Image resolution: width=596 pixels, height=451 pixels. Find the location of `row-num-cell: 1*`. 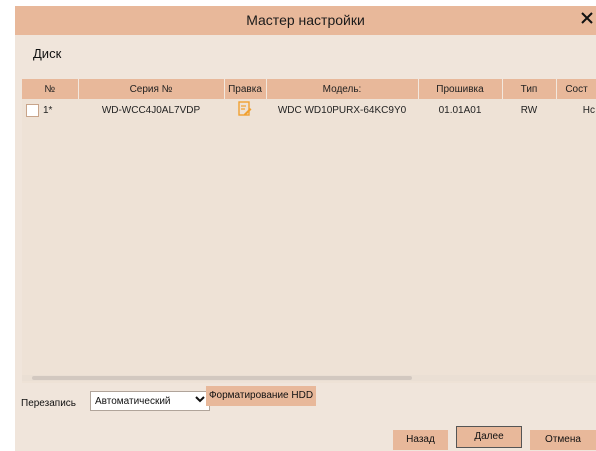

row-num-cell: 1* is located at coordinates (50, 110).